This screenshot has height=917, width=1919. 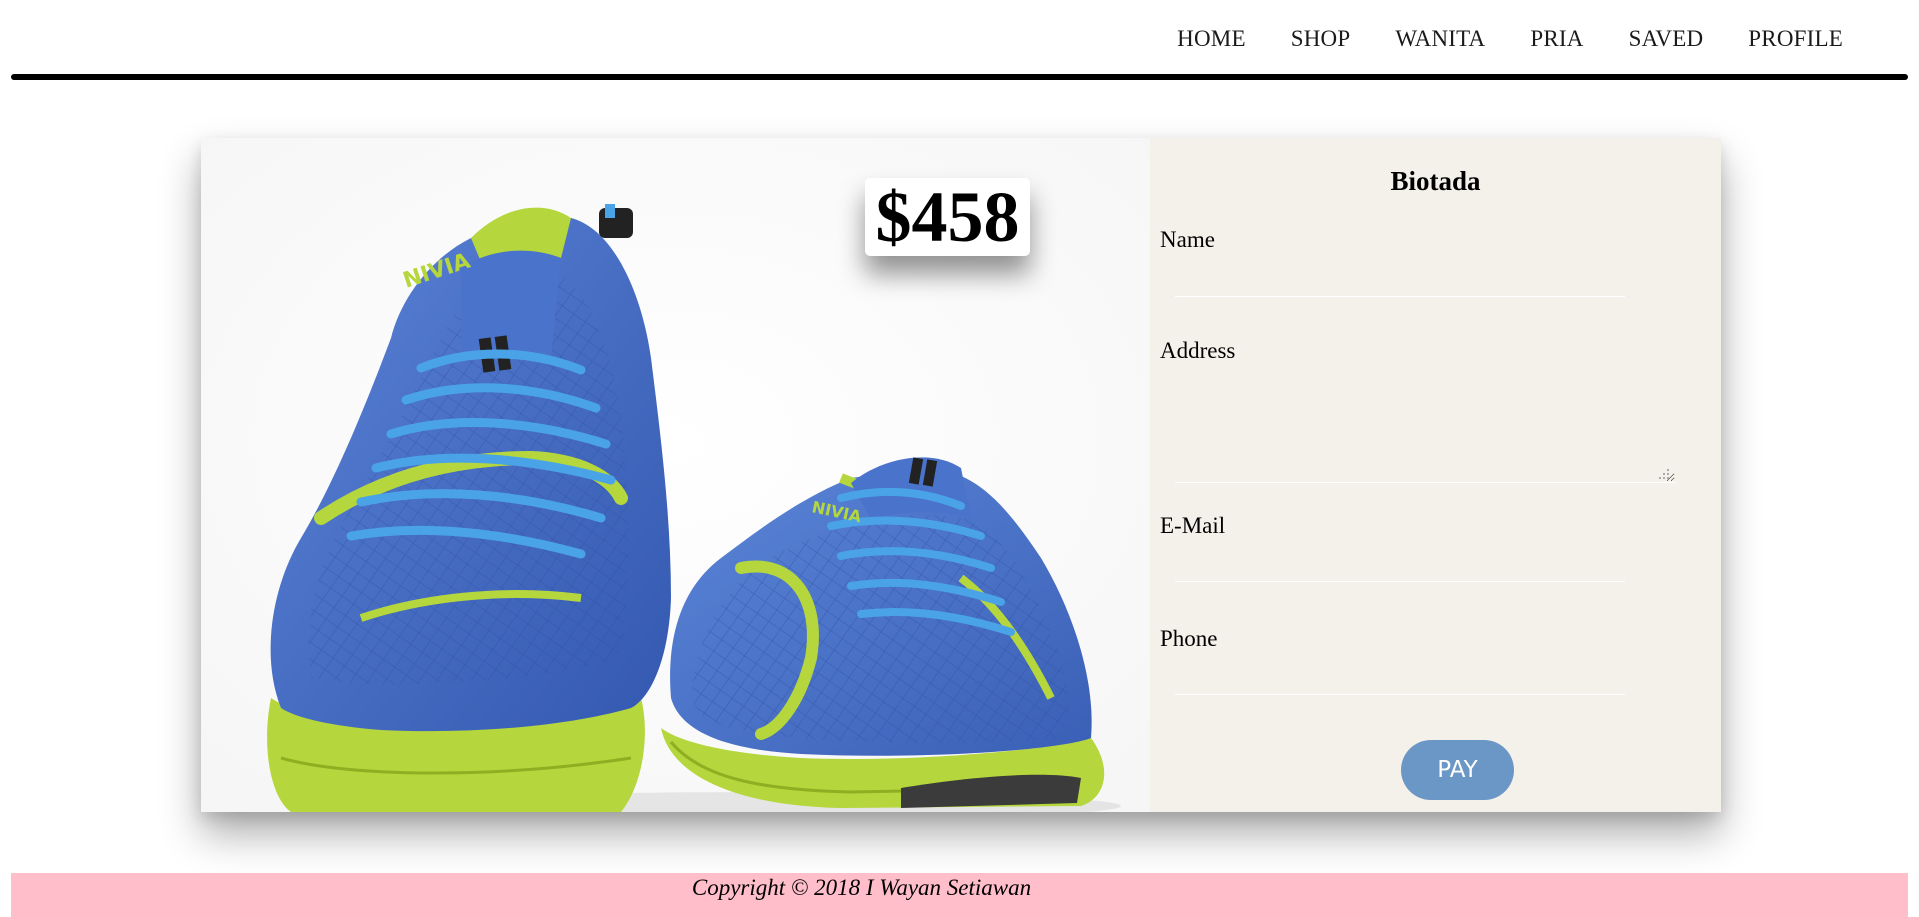 What do you see at coordinates (959, 40) in the screenshot?
I see `top-navigation: HOME SHOP WANITA PRIA SAVED PROFILE` at bounding box center [959, 40].